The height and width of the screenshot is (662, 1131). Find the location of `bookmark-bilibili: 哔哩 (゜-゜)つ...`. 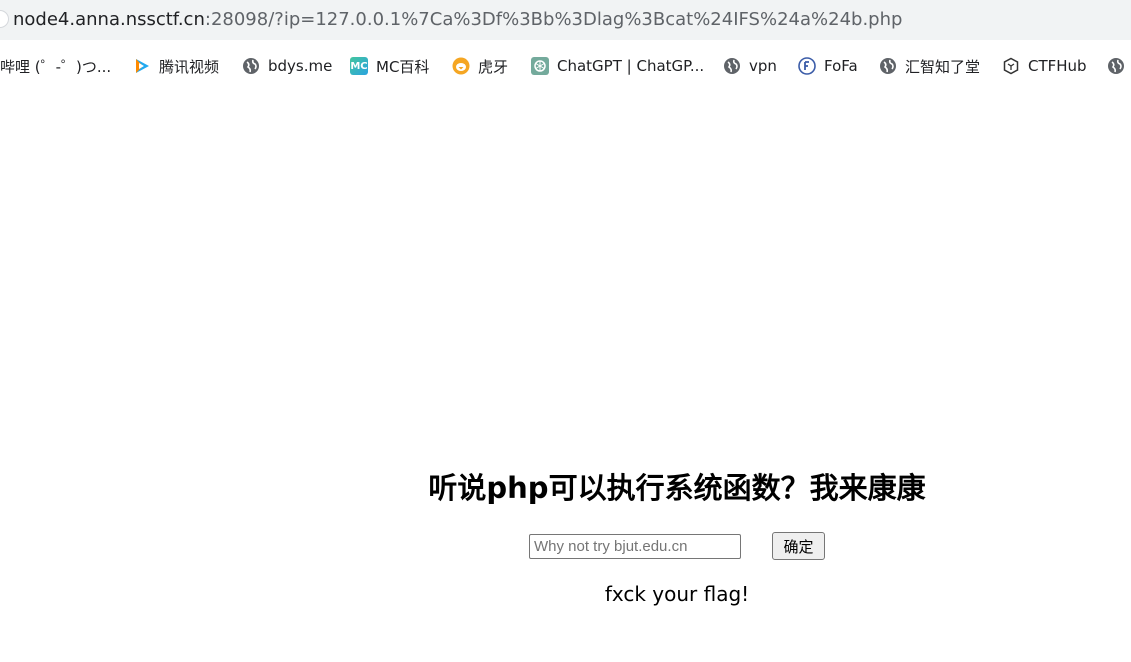

bookmark-bilibili: 哔哩 (゜-゜)つ... is located at coordinates (55, 66).